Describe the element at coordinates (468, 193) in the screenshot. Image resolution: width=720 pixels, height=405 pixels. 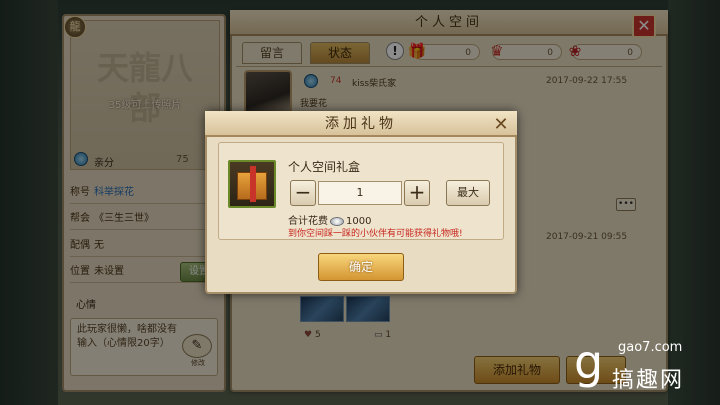
I see `max-quantity-button: 最大` at that location.